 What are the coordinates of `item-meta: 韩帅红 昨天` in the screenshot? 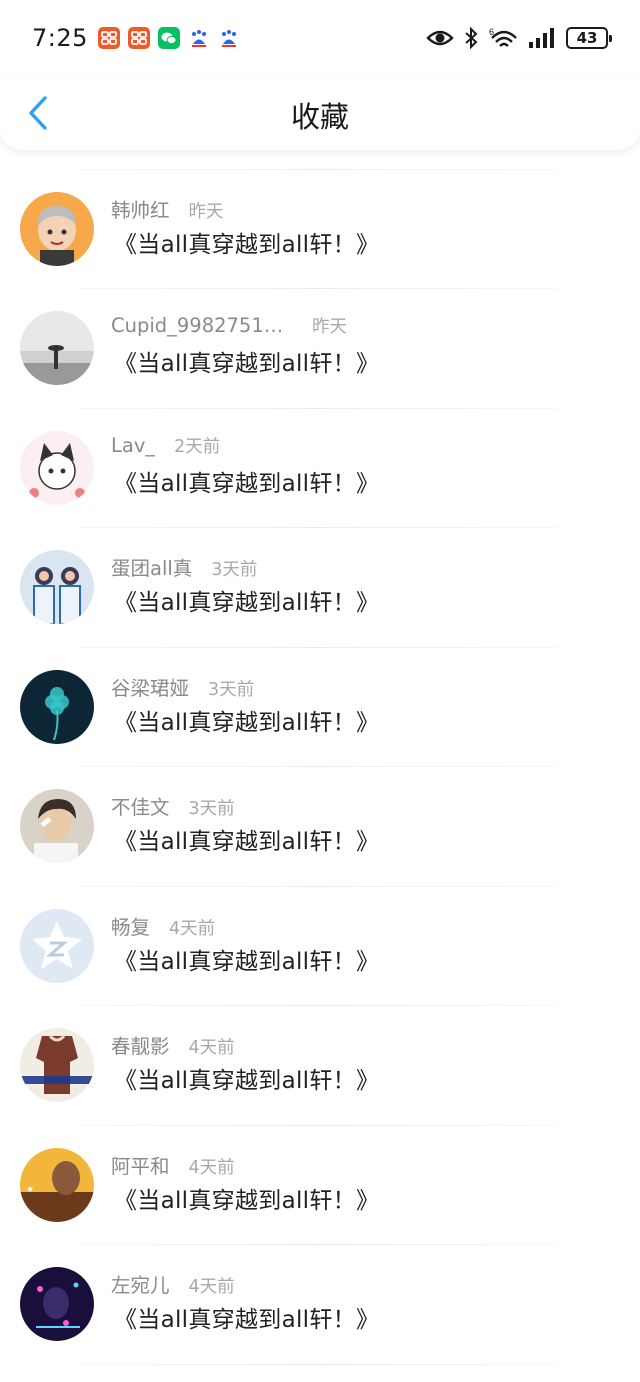 It's located at (167, 208).